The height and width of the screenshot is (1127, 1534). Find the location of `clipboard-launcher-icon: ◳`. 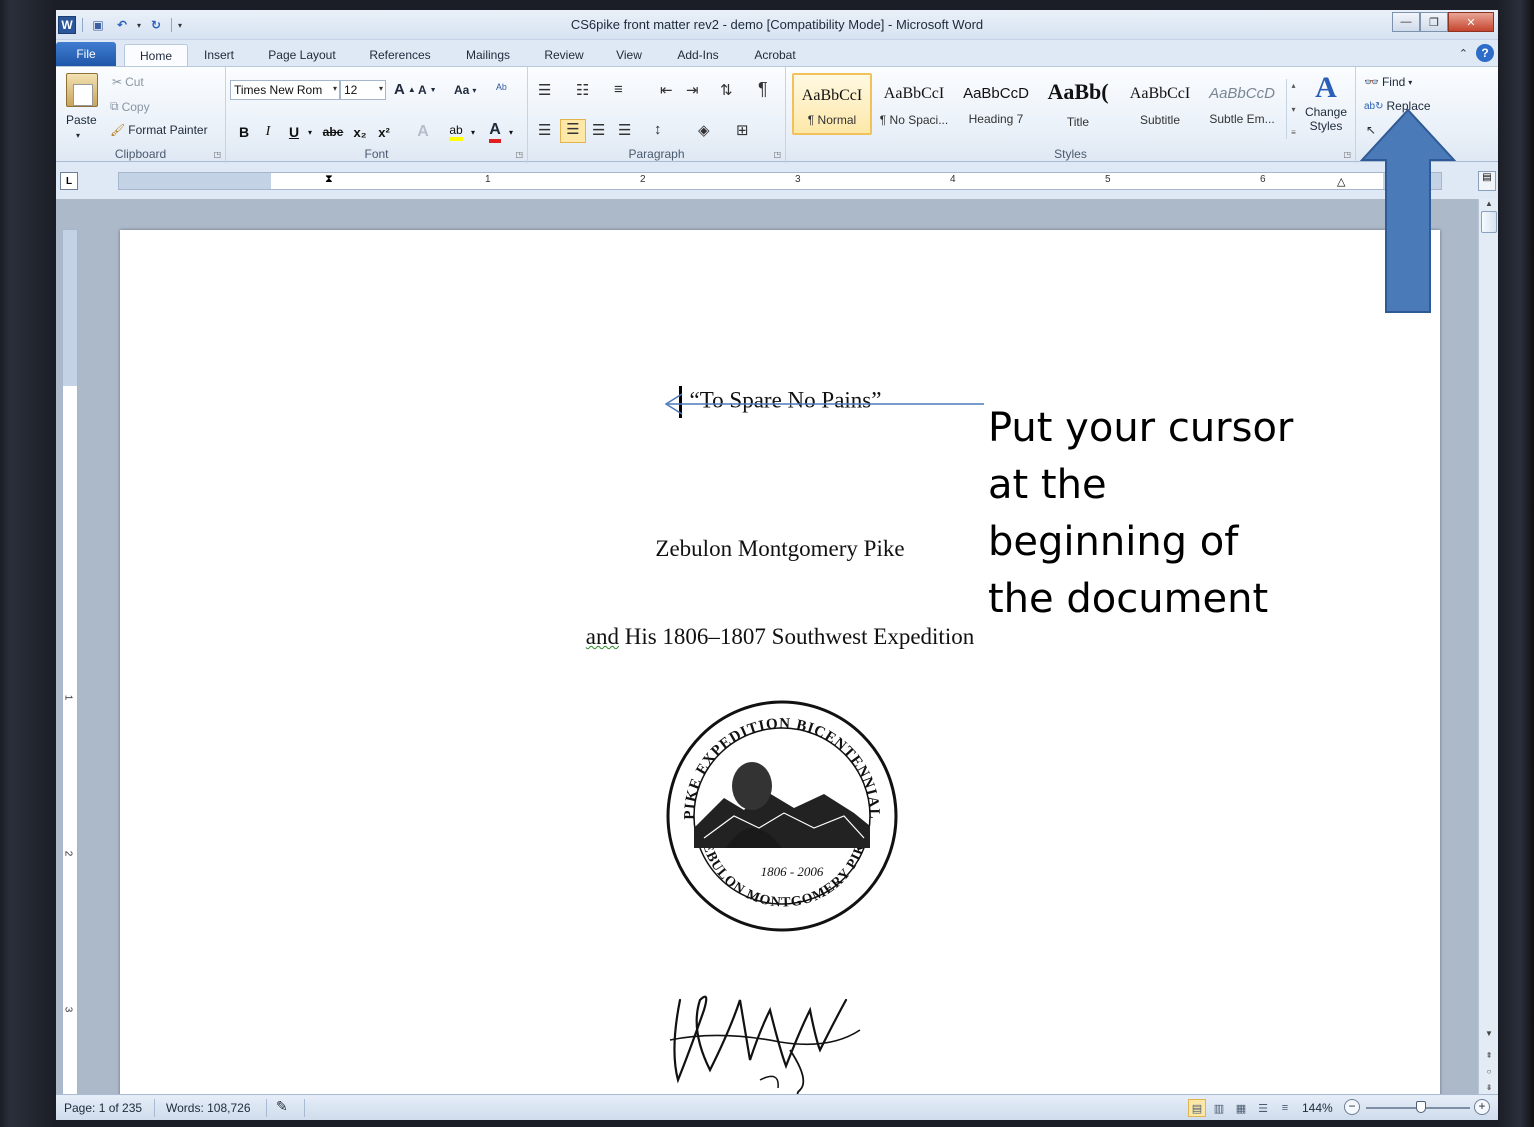

clipboard-launcher-icon: ◳ is located at coordinates (217, 154).